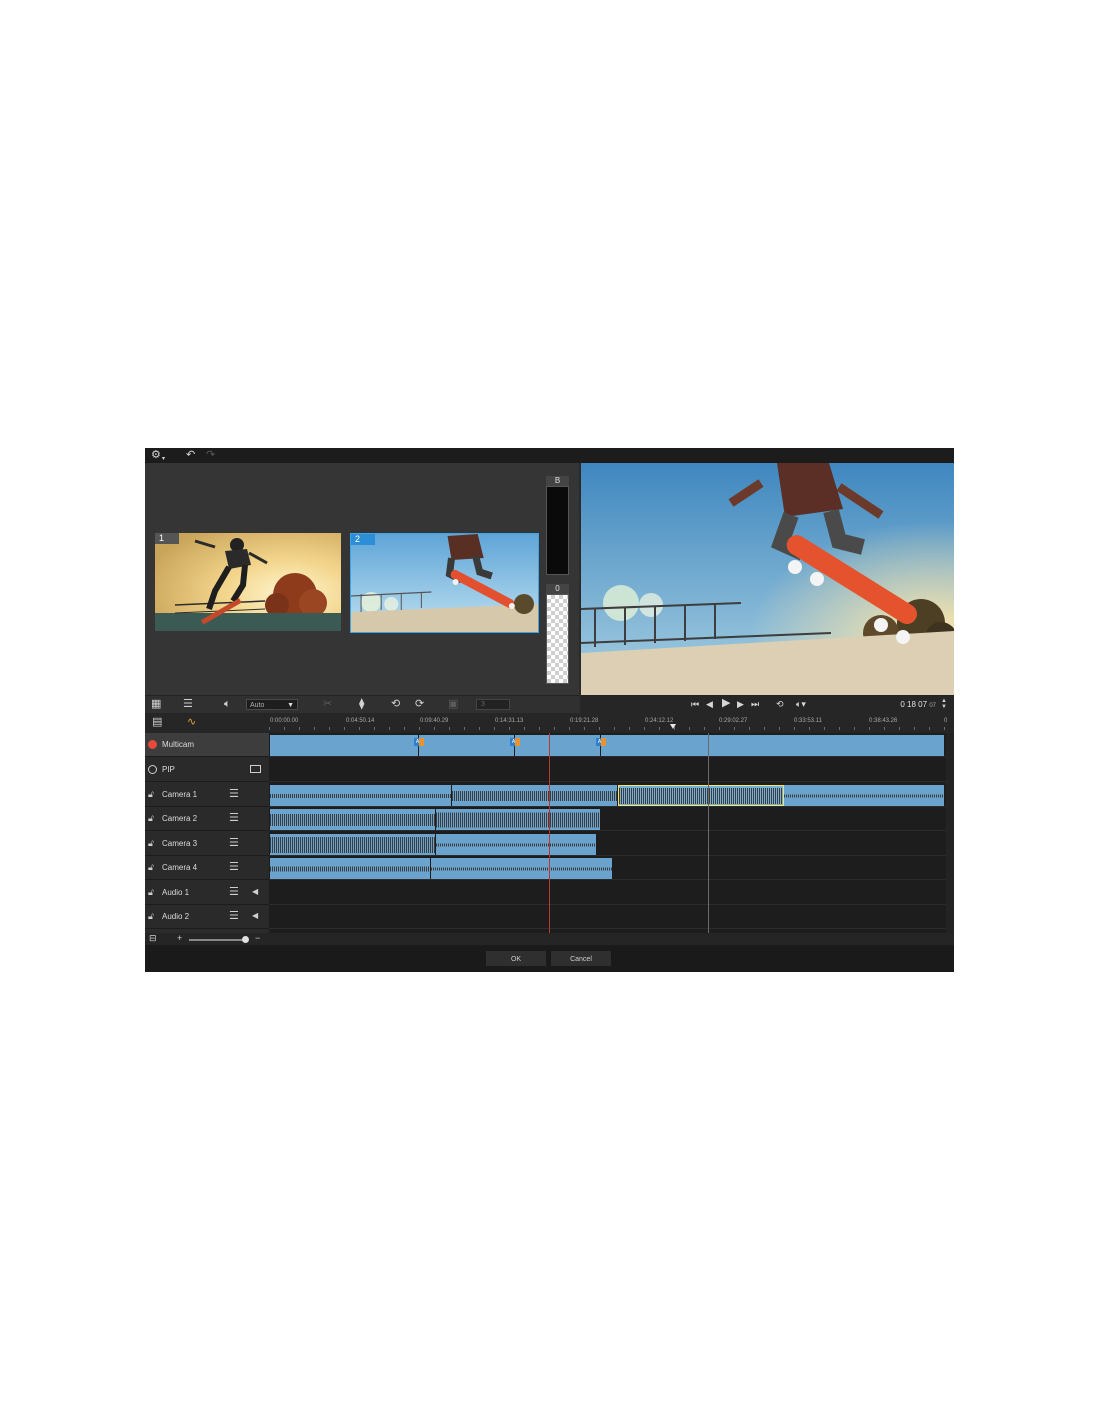  What do you see at coordinates (726, 703) in the screenshot?
I see `play-icon: ▶` at bounding box center [726, 703].